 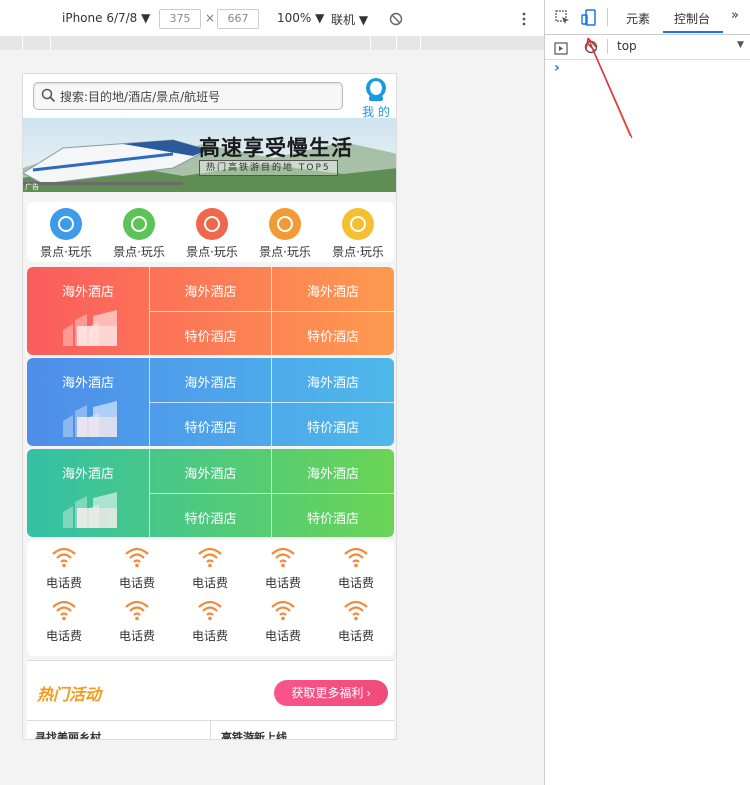 I want to click on media-query-ruler, so click(x=272, y=43).